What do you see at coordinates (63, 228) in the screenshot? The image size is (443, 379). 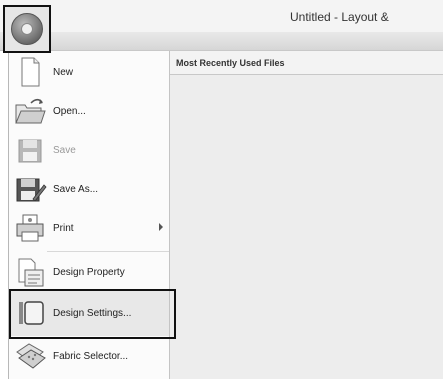 I see `menu-item-print-label: Print` at bounding box center [63, 228].